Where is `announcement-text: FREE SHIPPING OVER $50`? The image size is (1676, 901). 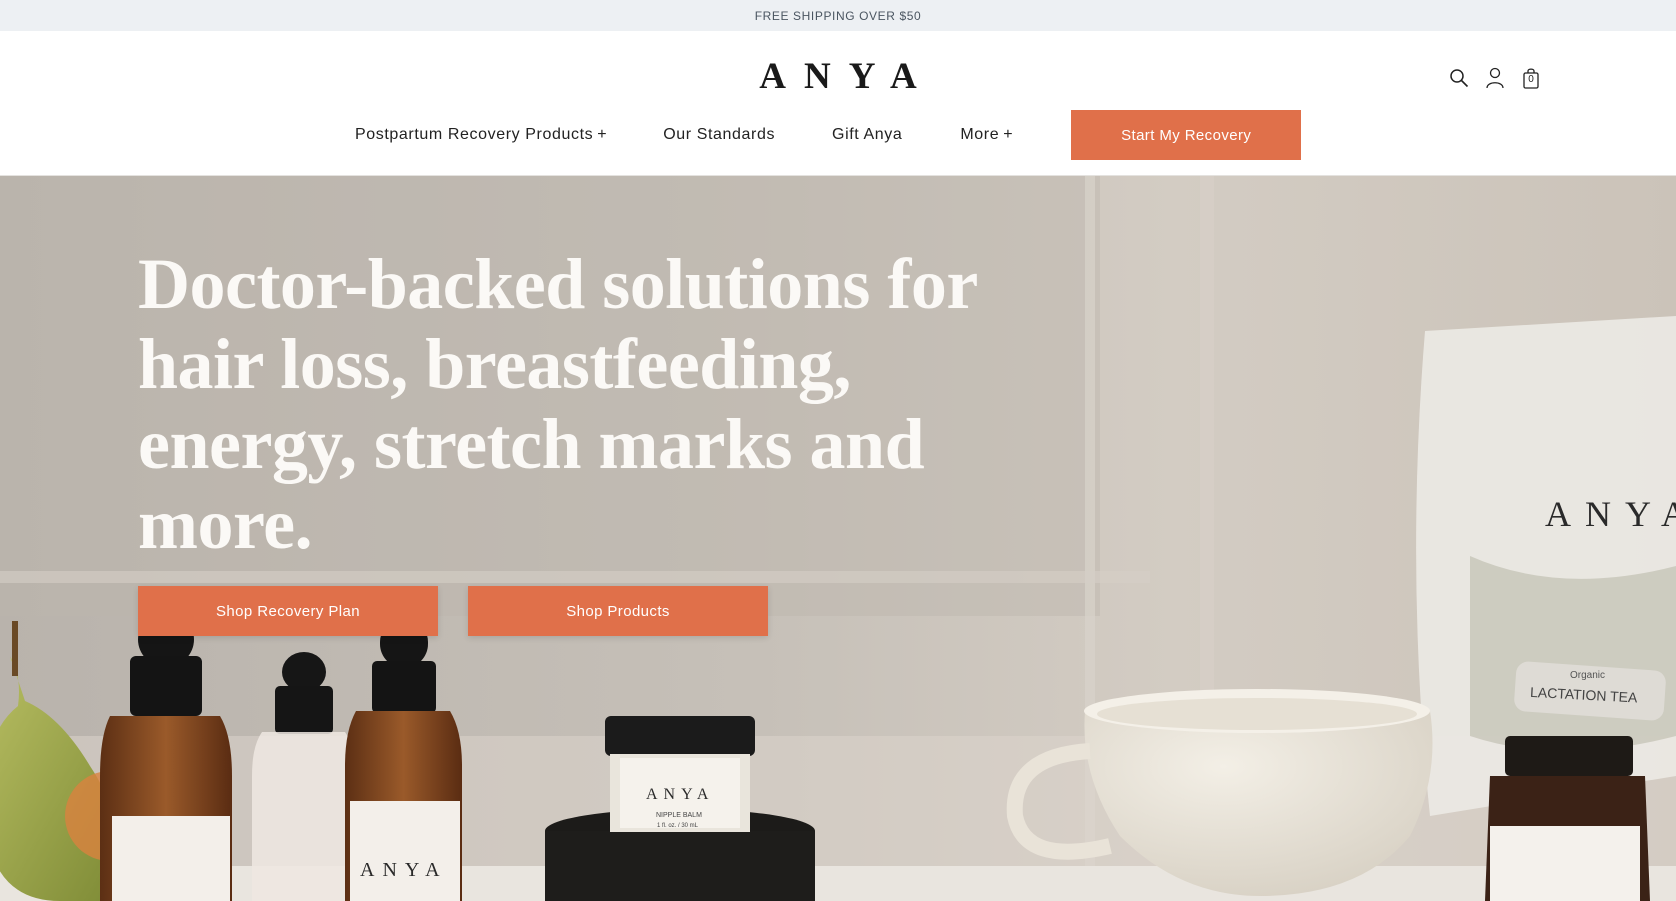
announcement-text: FREE SHIPPING OVER $50 is located at coordinates (838, 15).